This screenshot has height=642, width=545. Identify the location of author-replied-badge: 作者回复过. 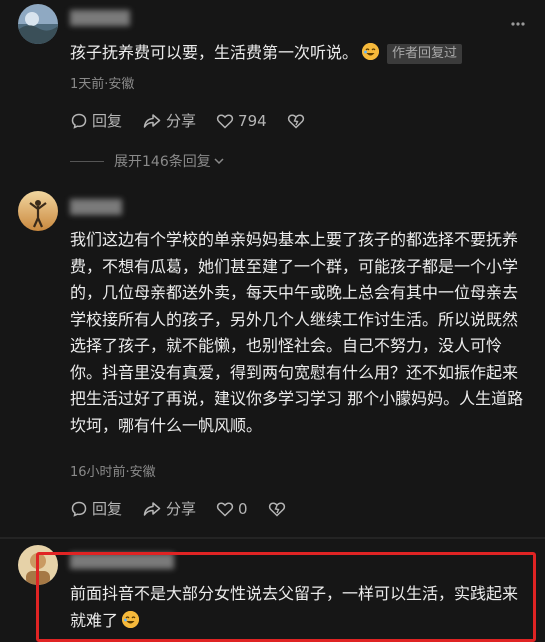
(425, 54).